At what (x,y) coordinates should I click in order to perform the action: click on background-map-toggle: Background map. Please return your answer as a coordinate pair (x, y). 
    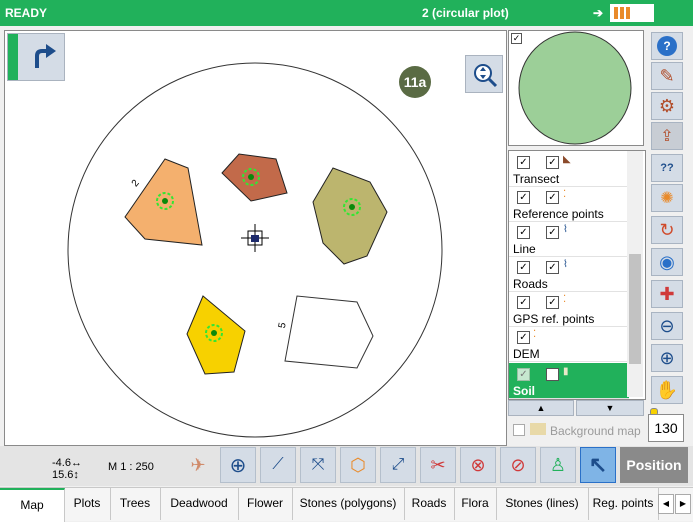
    Looking at the image, I should click on (577, 431).